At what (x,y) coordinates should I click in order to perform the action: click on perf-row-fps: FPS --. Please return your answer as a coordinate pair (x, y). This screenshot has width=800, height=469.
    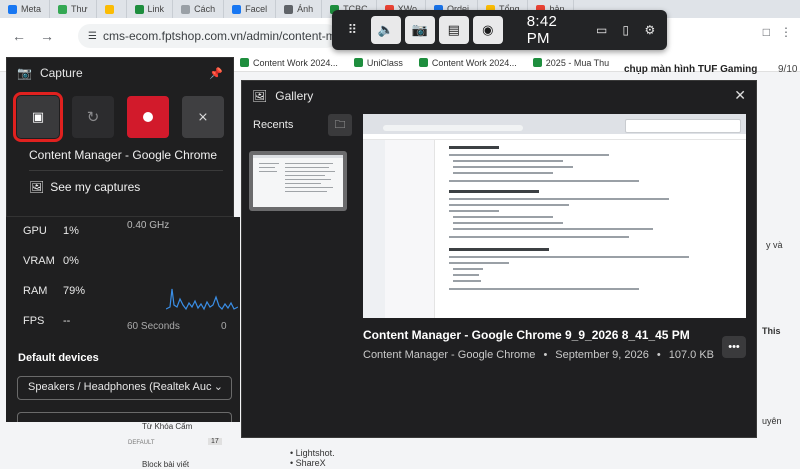
    Looking at the image, I should click on (46, 321).